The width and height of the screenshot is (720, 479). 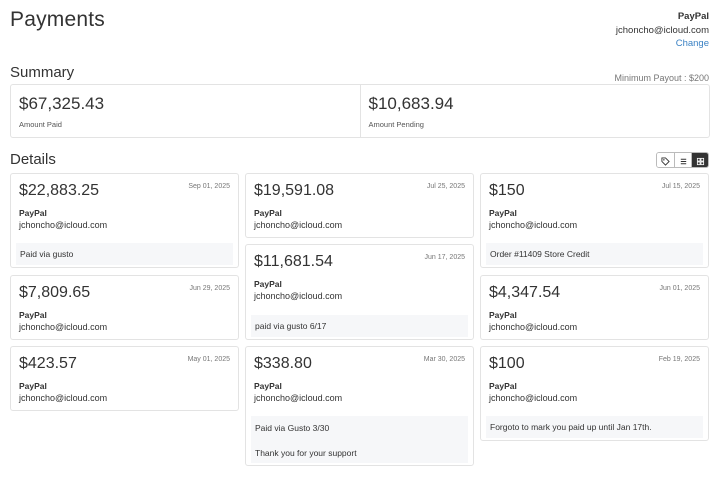 I want to click on payout-account: PayPal jchoncho@icloud.com Change, so click(x=662, y=30).